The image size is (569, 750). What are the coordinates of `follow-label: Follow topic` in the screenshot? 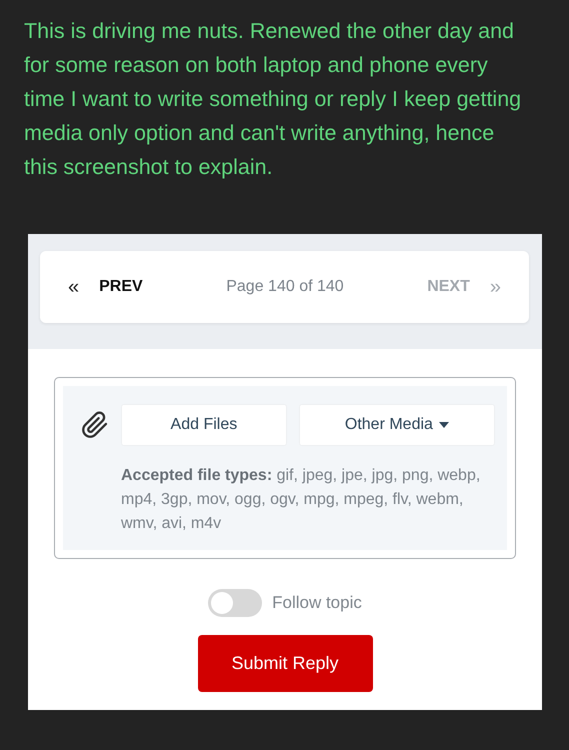 It's located at (317, 603).